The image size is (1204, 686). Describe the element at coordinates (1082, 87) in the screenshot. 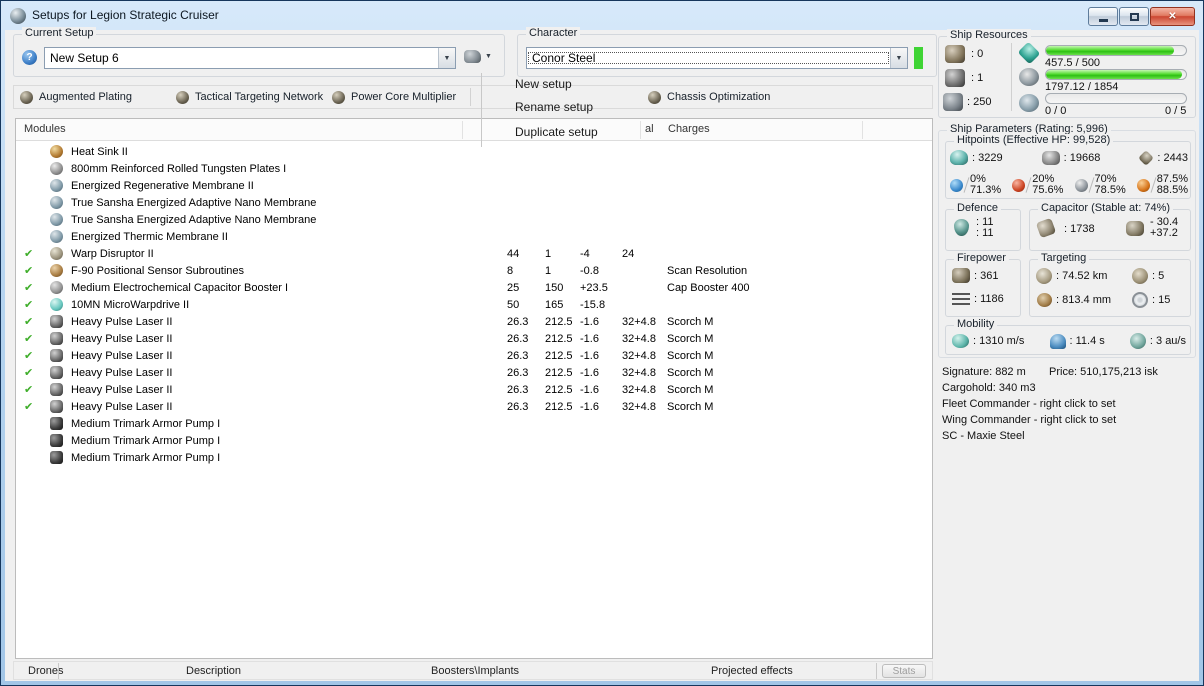

I see `powergrid-value: 1797.12 / 1854` at that location.